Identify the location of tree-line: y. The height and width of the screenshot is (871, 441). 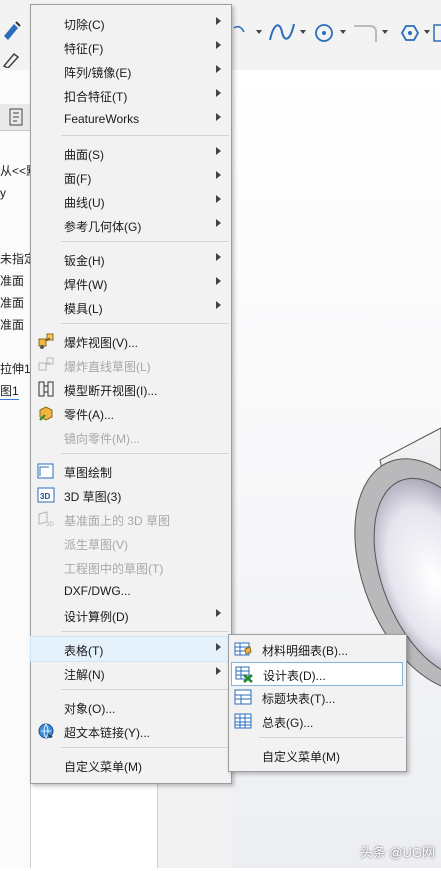
(3, 193).